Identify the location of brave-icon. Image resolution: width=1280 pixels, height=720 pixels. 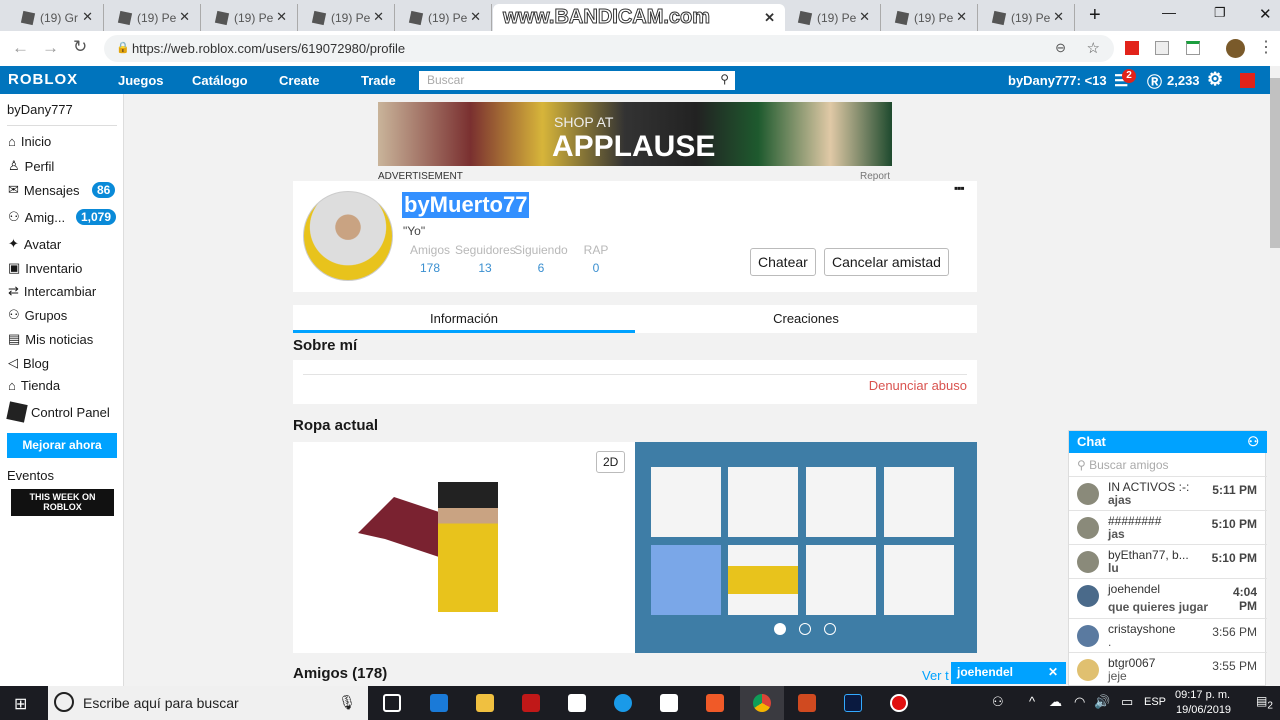
(715, 703).